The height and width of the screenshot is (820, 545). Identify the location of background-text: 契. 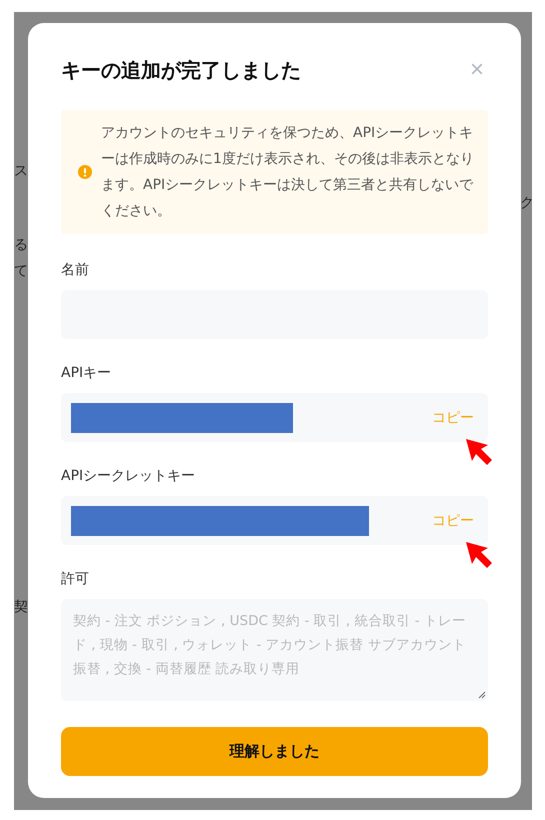
(21, 607).